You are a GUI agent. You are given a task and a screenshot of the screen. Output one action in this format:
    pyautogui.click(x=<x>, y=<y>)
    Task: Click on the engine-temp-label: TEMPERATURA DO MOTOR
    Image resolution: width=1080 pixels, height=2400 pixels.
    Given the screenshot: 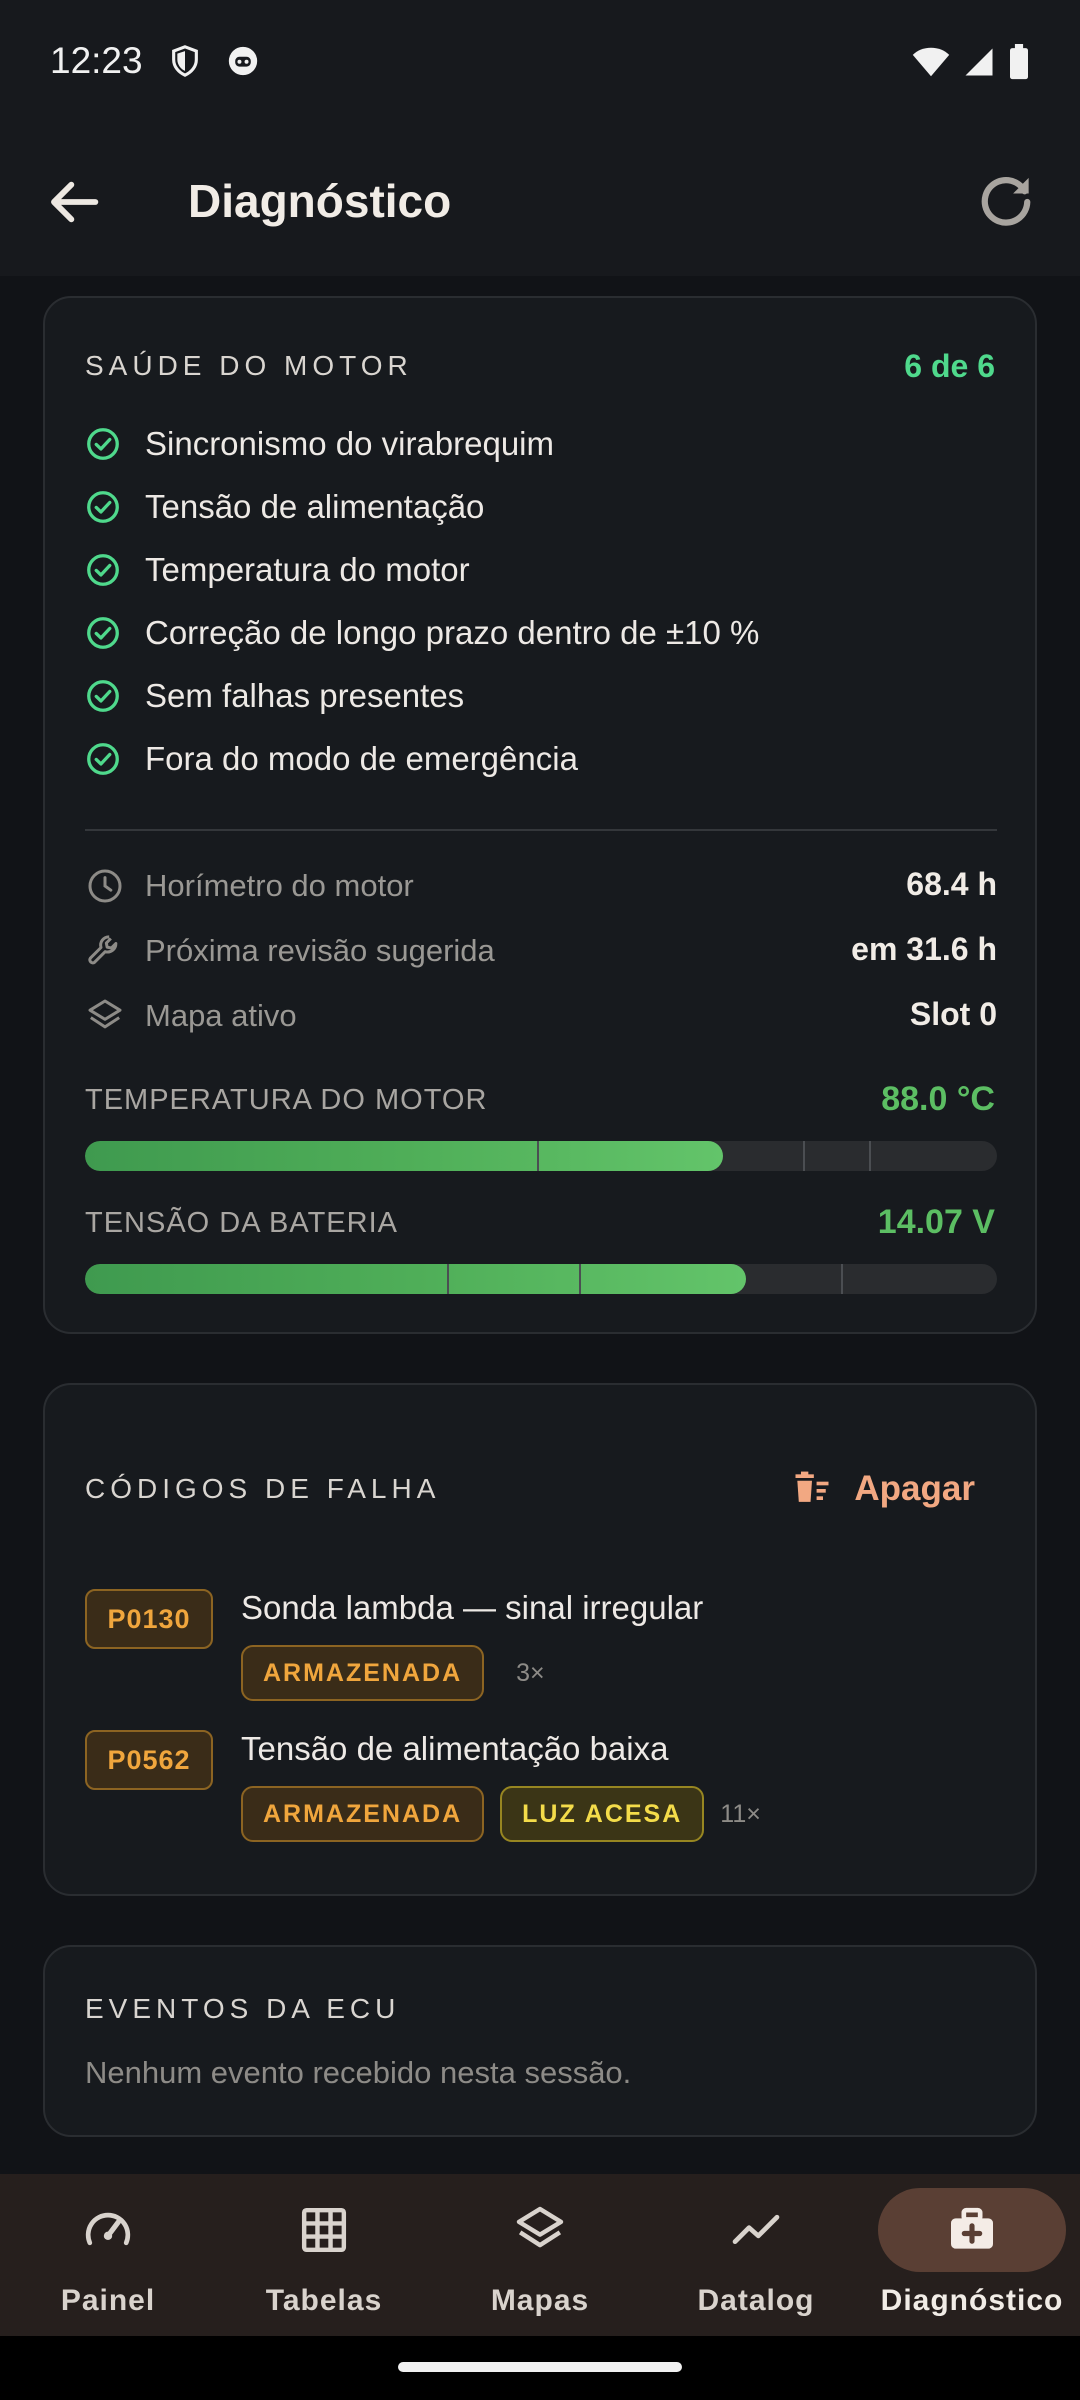 What is the action you would take?
    pyautogui.click(x=286, y=1100)
    